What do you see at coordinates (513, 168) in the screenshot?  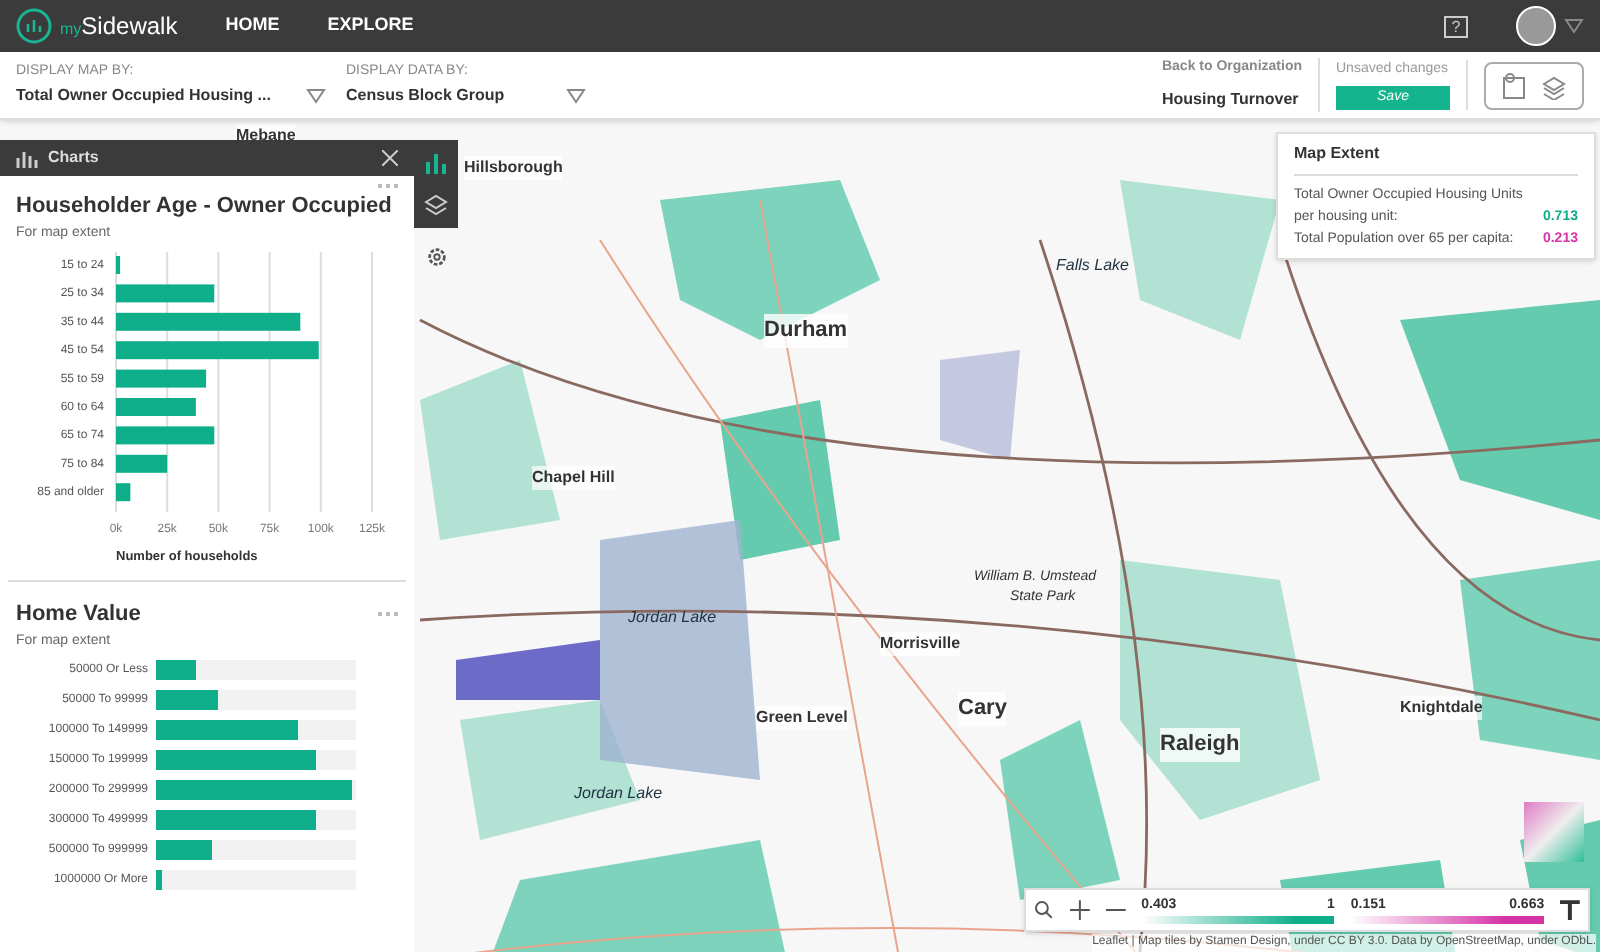 I see `map-label: Hillsborough` at bounding box center [513, 168].